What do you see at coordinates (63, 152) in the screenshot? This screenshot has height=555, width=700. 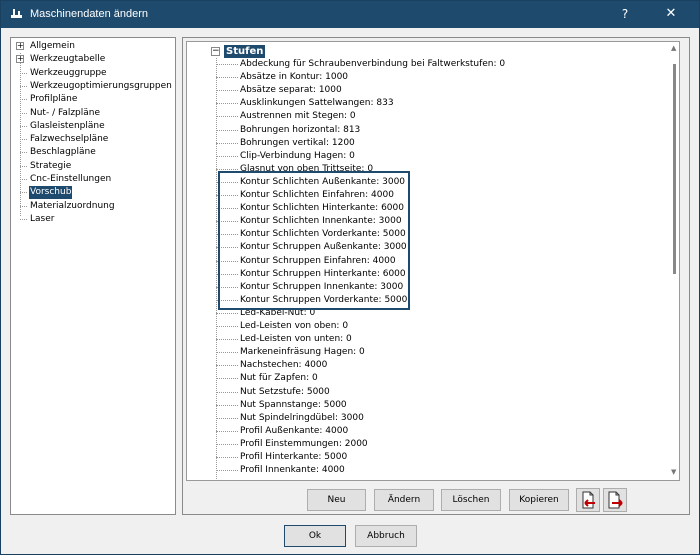 I see `tree-item-label: Beschlagpläne` at bounding box center [63, 152].